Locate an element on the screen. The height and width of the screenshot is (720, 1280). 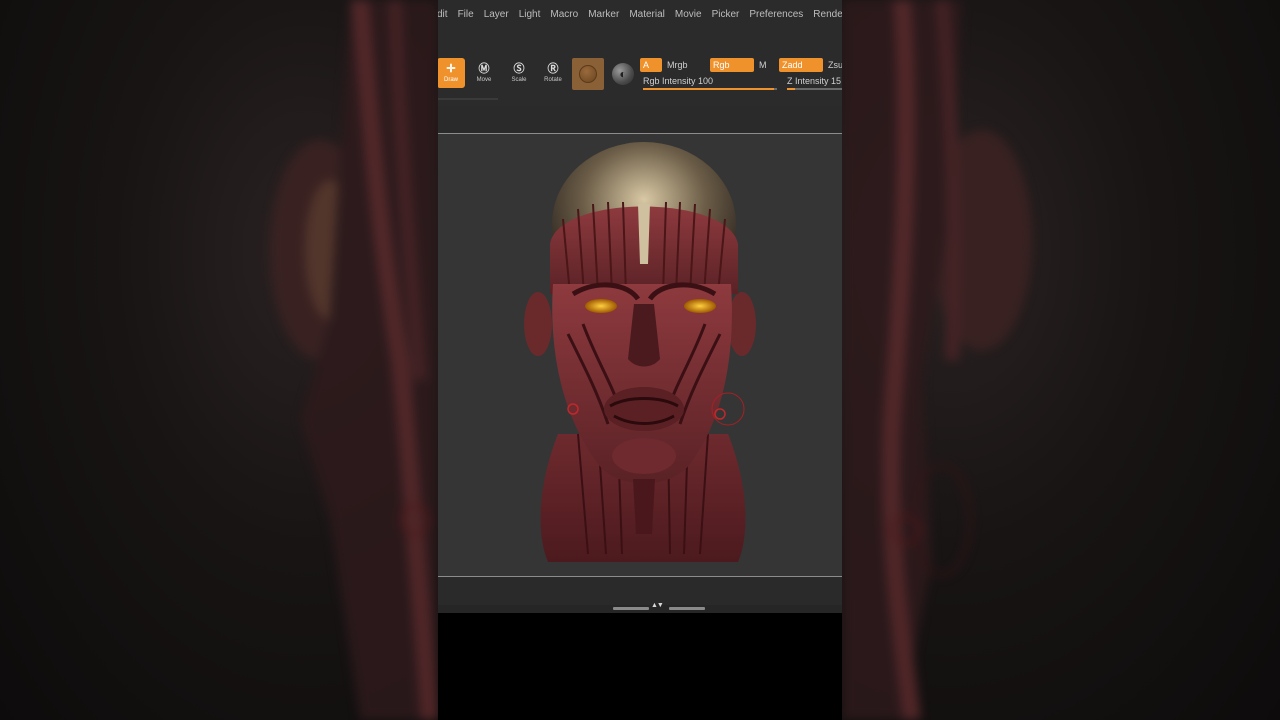
menu-item-movie: Movie is located at coordinates (688, 14).